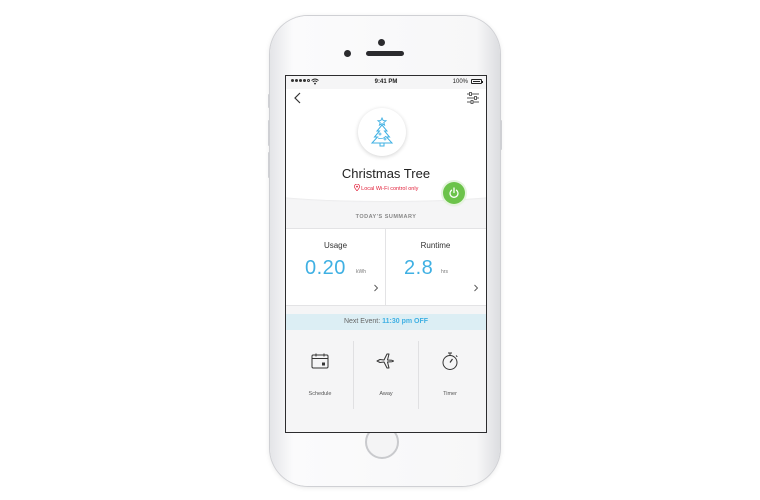 The image size is (760, 500). Describe the element at coordinates (477, 81) in the screenshot. I see `battery-icon` at that location.